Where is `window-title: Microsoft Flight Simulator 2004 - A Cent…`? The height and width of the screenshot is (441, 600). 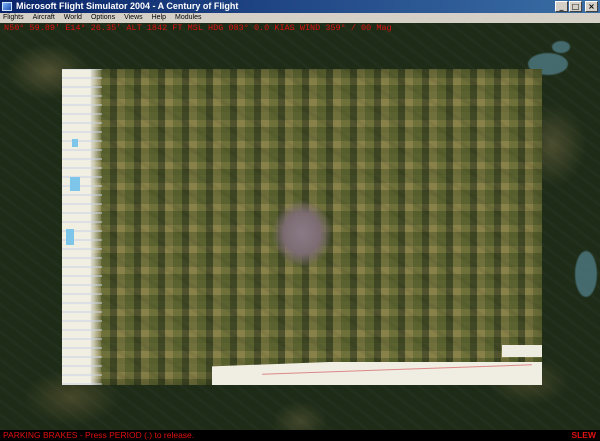
window-title: Microsoft Flight Simulator 2004 - A Cent… is located at coordinates (127, 6).